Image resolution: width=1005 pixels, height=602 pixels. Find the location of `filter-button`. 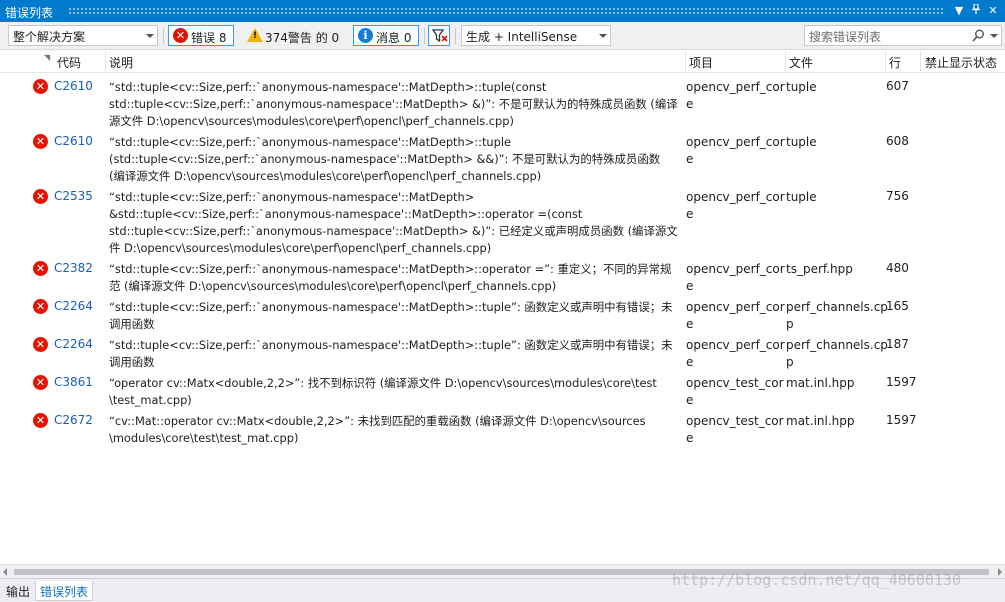

filter-button is located at coordinates (439, 35).